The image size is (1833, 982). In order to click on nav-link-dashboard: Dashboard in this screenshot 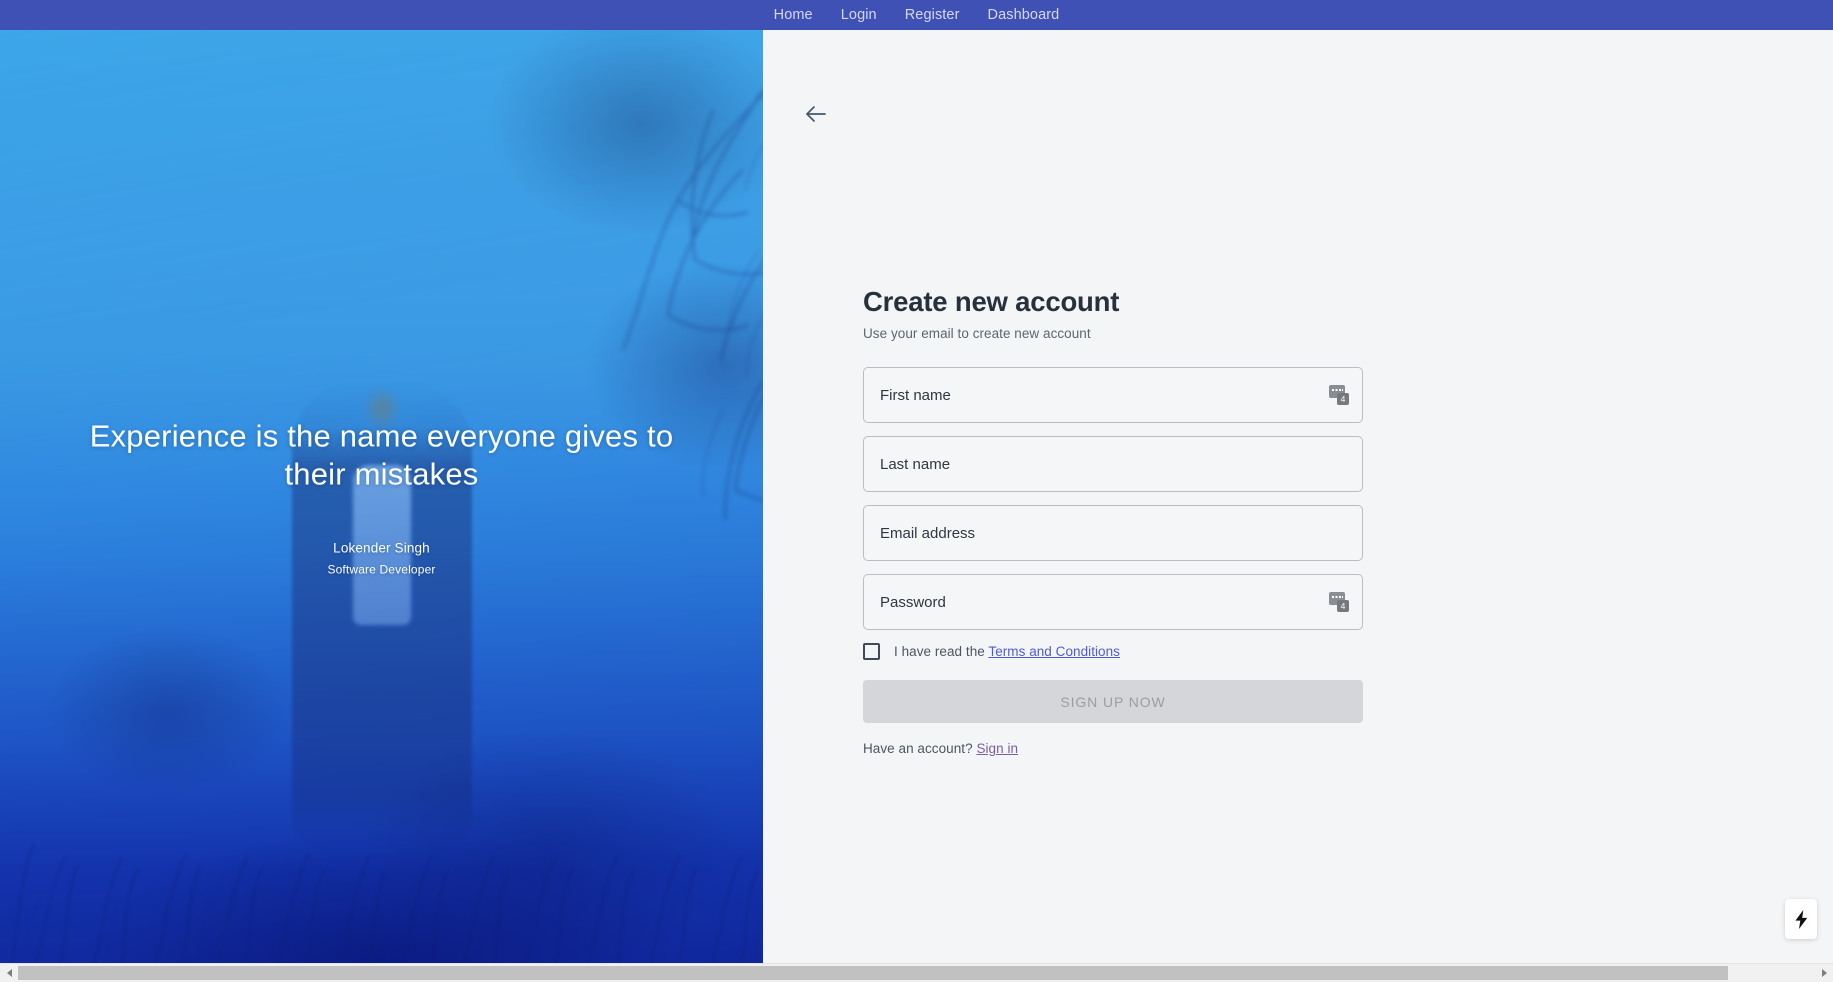, I will do `click(1024, 15)`.